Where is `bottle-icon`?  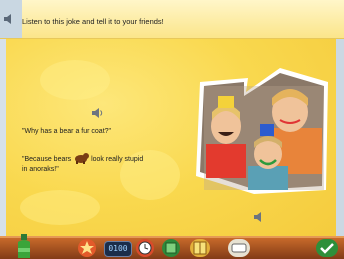 bottle-icon is located at coordinates (24, 246).